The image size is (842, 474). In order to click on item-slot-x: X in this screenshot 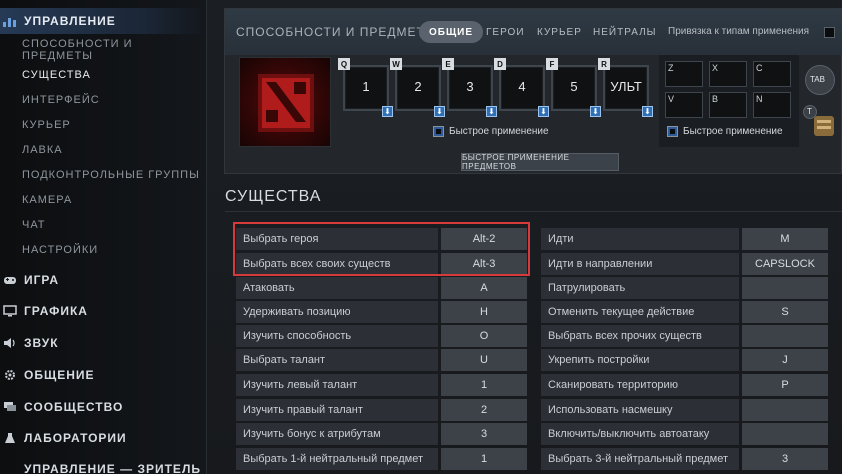, I will do `click(728, 74)`.